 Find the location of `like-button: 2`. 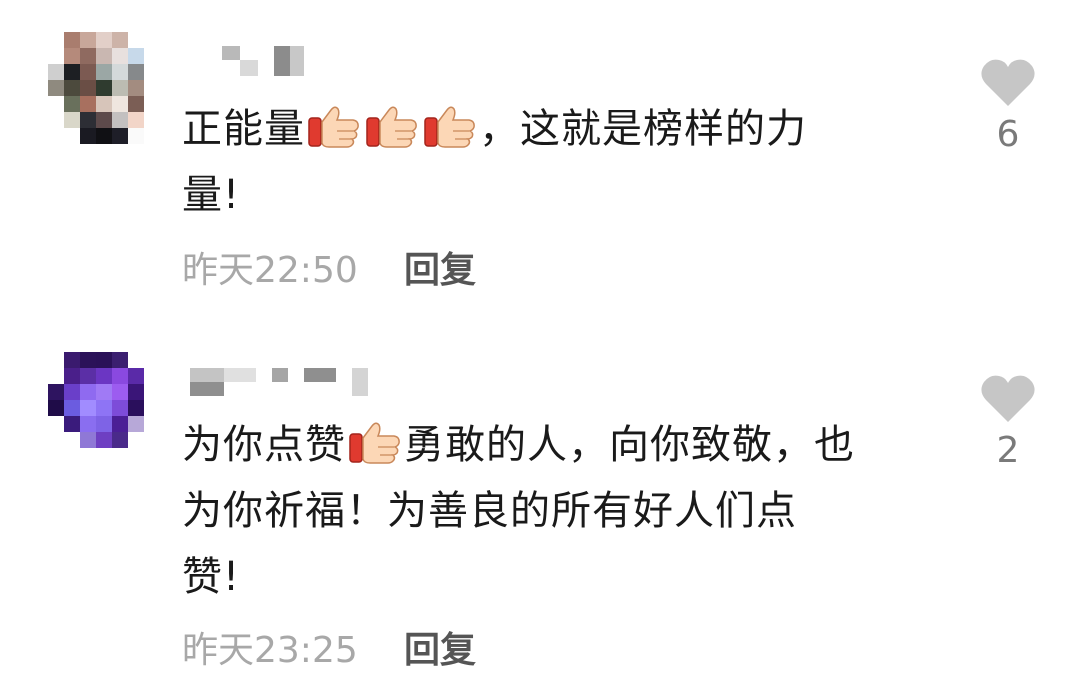

like-button: 2 is located at coordinates (1008, 422).